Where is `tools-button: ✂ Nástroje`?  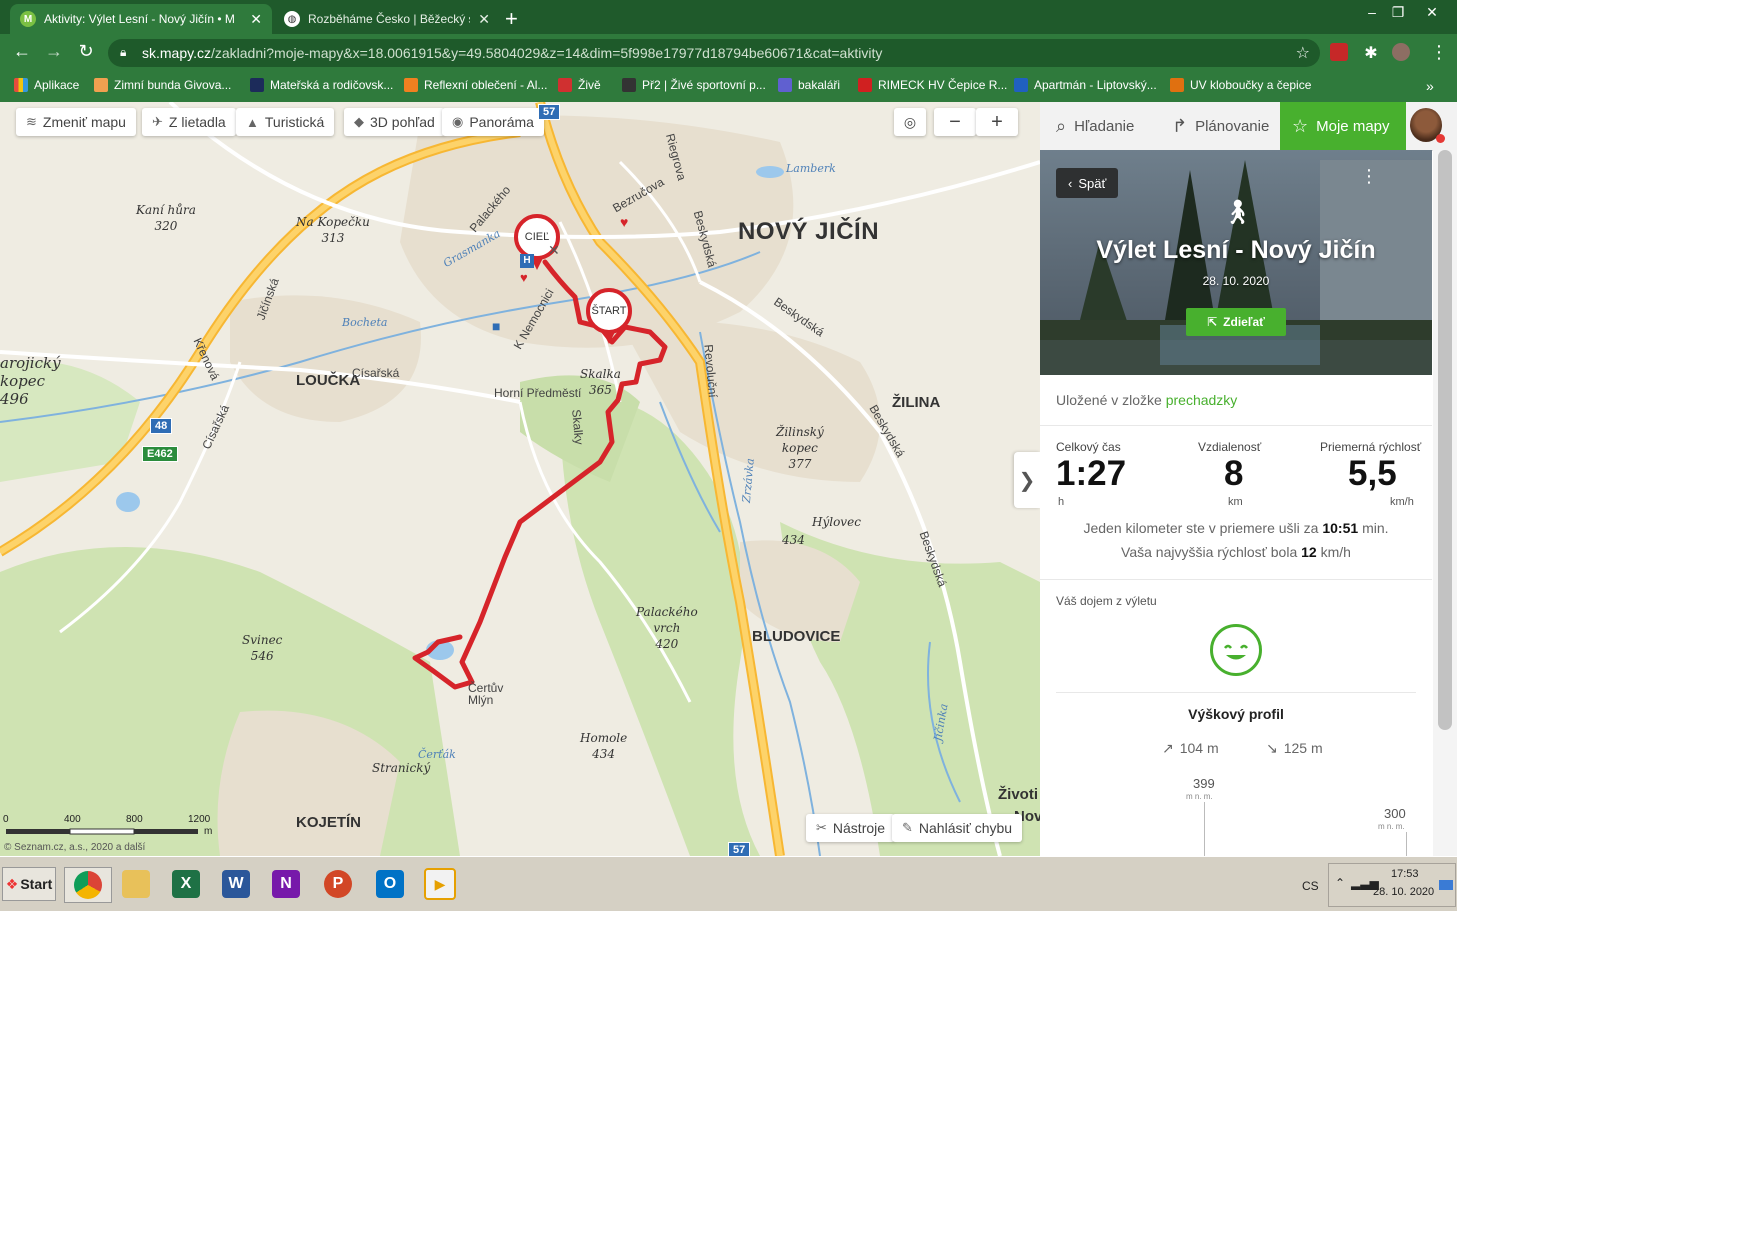 tools-button: ✂ Nástroje is located at coordinates (851, 828).